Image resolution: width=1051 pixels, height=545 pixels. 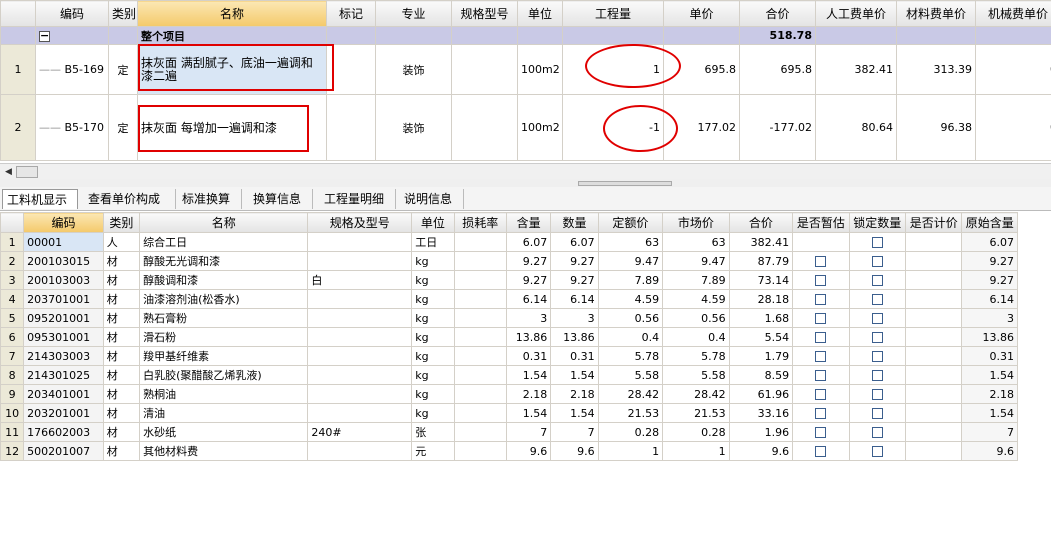 I want to click on quota-name: 抹灰面 满刮腻子、底油一遍调和漆二遍, so click(x=232, y=69).